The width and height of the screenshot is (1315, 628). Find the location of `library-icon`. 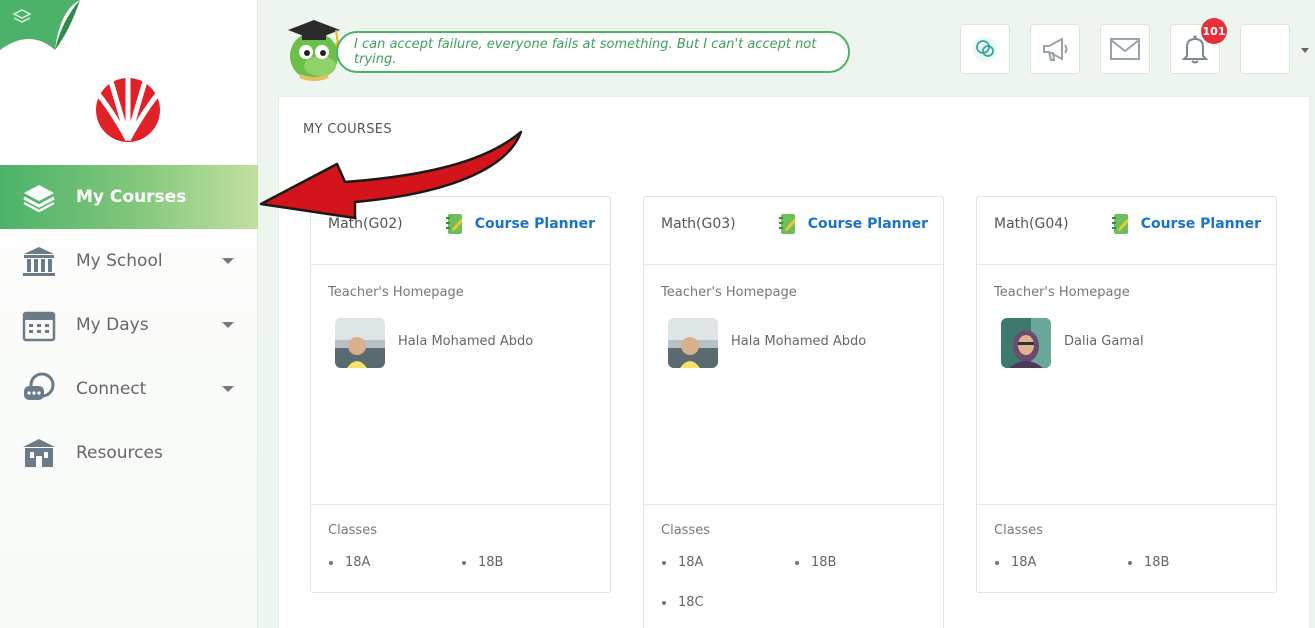

library-icon is located at coordinates (39, 453).